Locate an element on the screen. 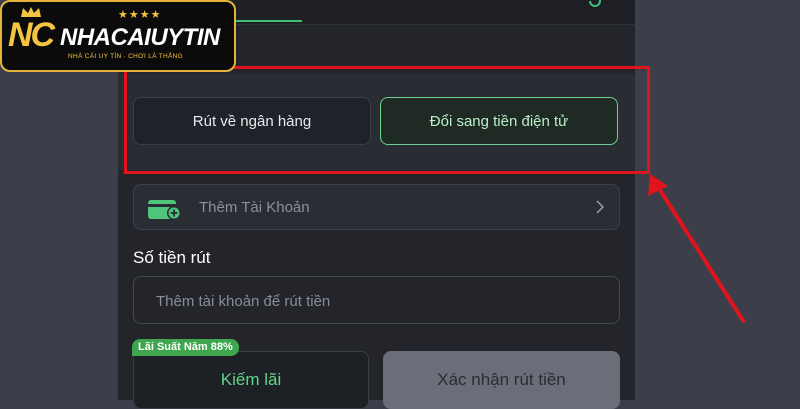 The width and height of the screenshot is (800, 409). confirm-withdraw-label: Xác nhận rút tiền is located at coordinates (501, 379).